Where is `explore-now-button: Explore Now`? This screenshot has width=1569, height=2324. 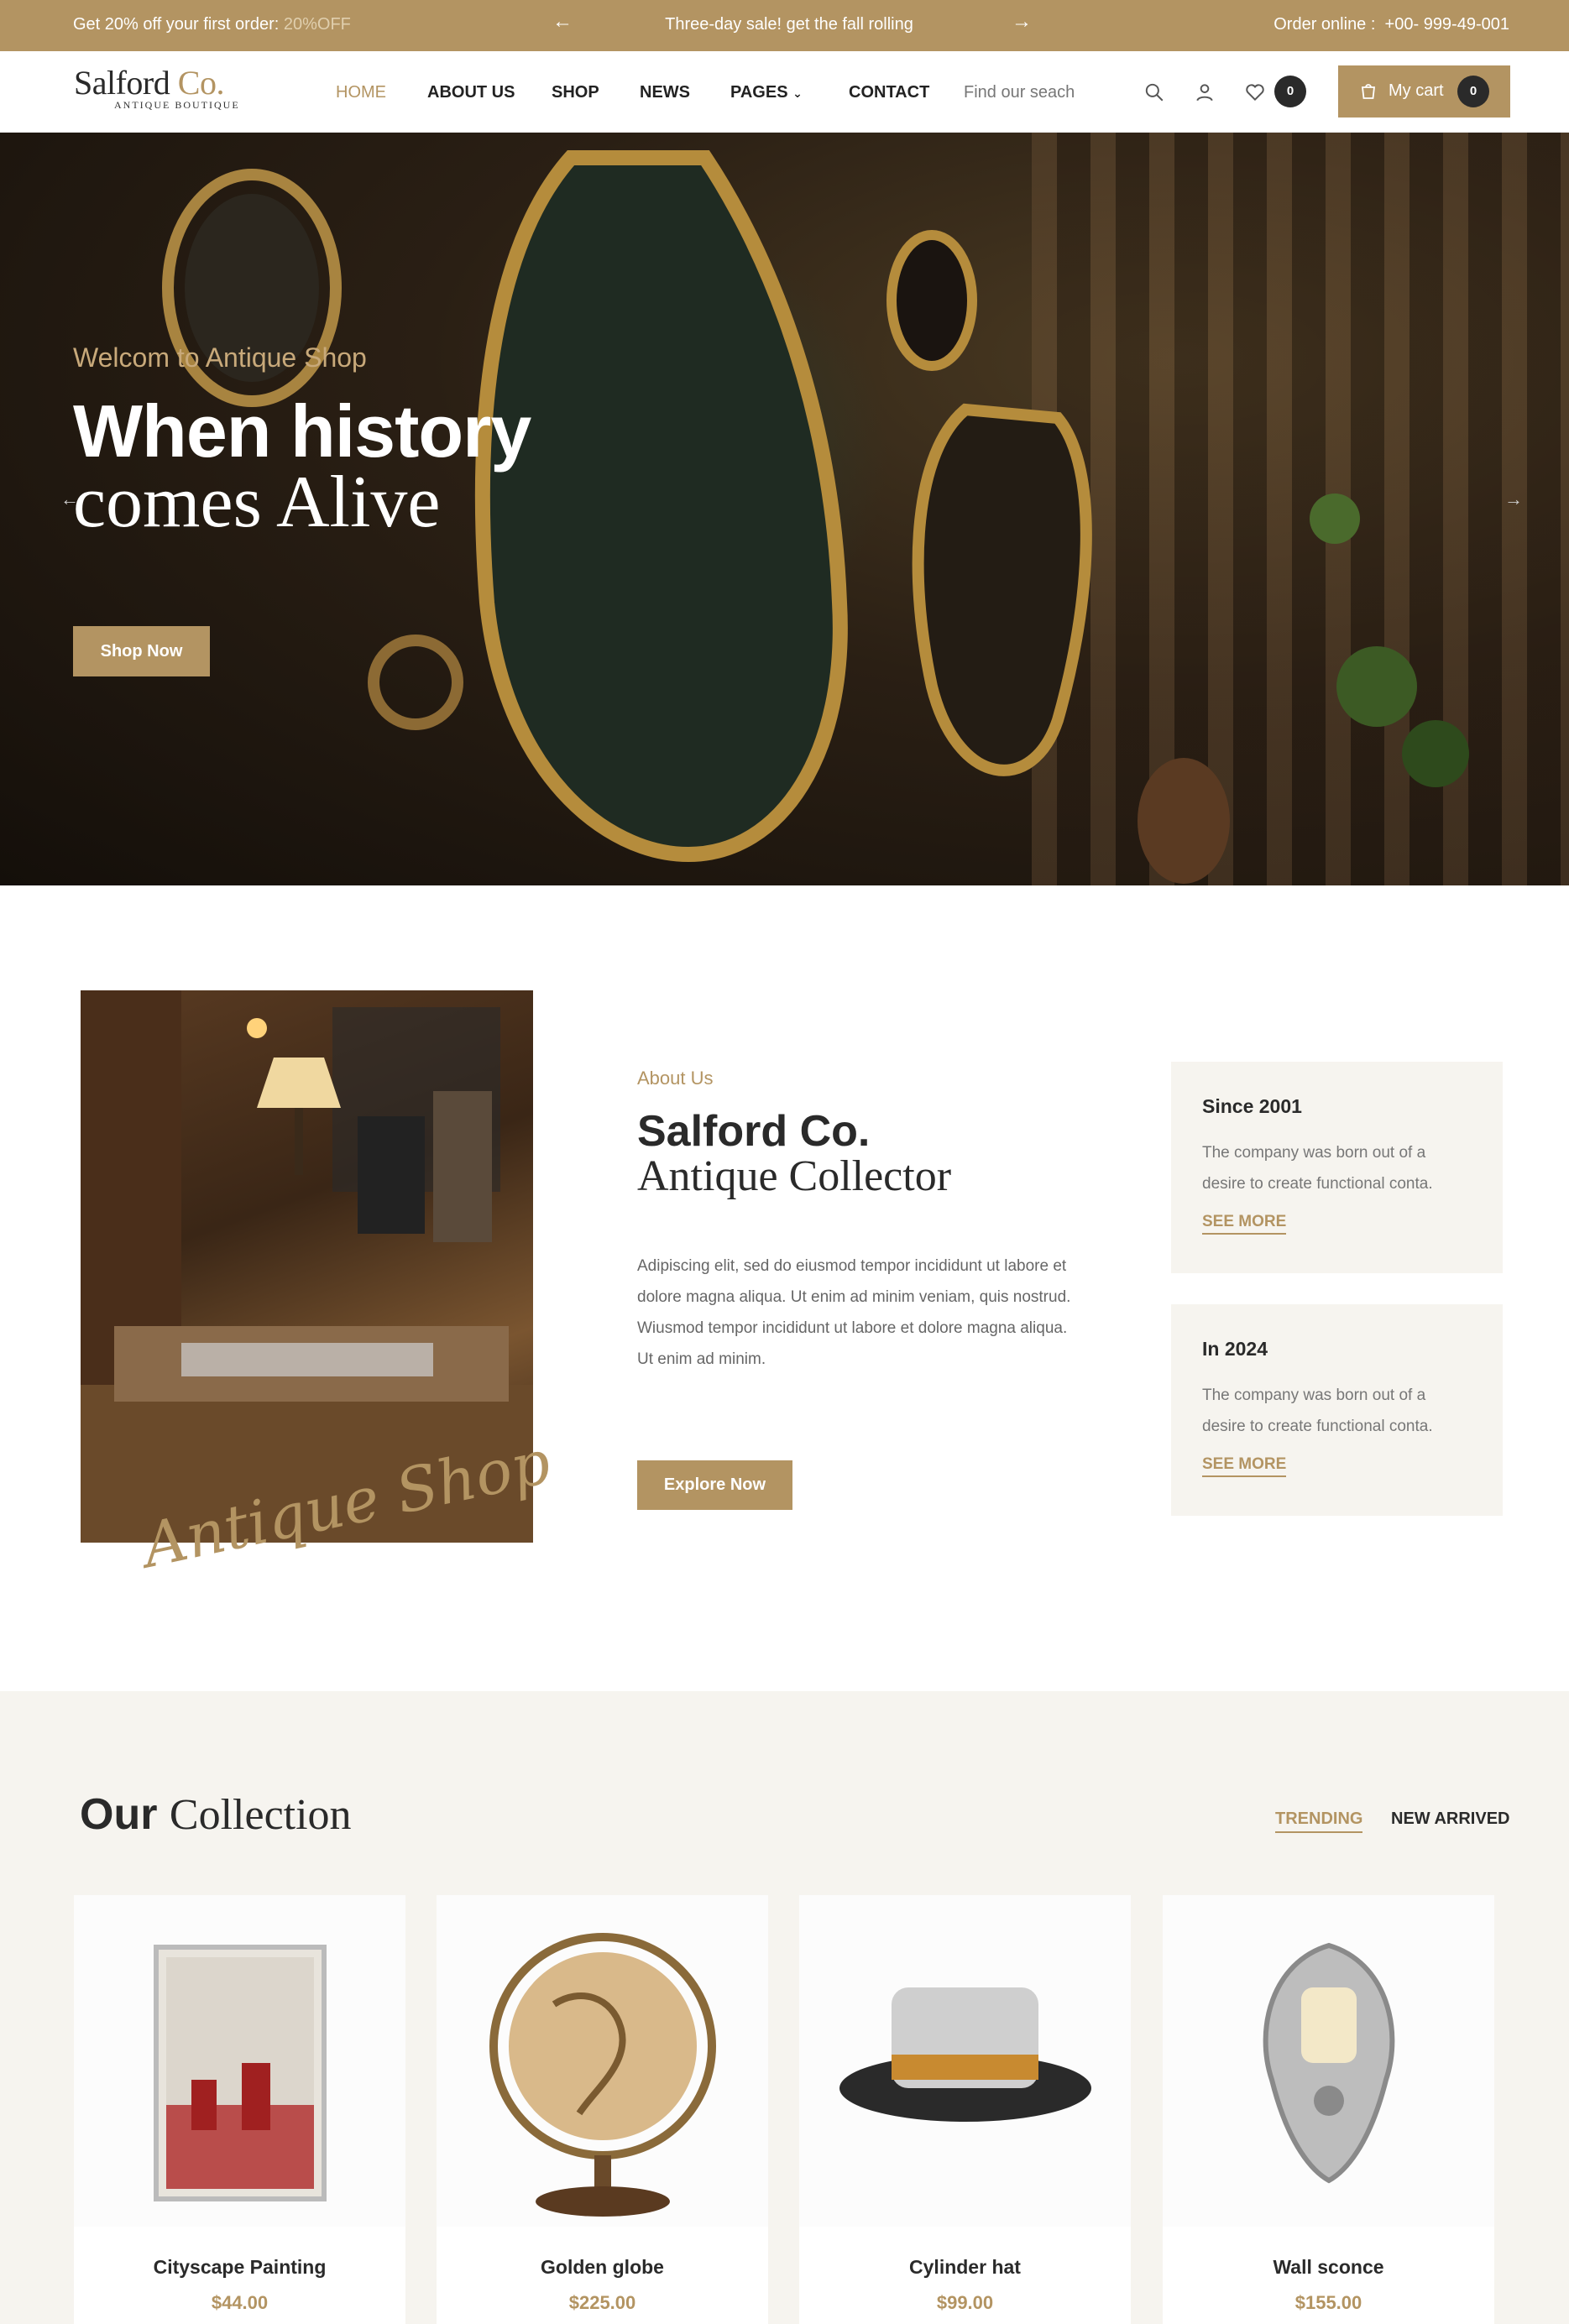
explore-now-button: Explore Now is located at coordinates (714, 1485).